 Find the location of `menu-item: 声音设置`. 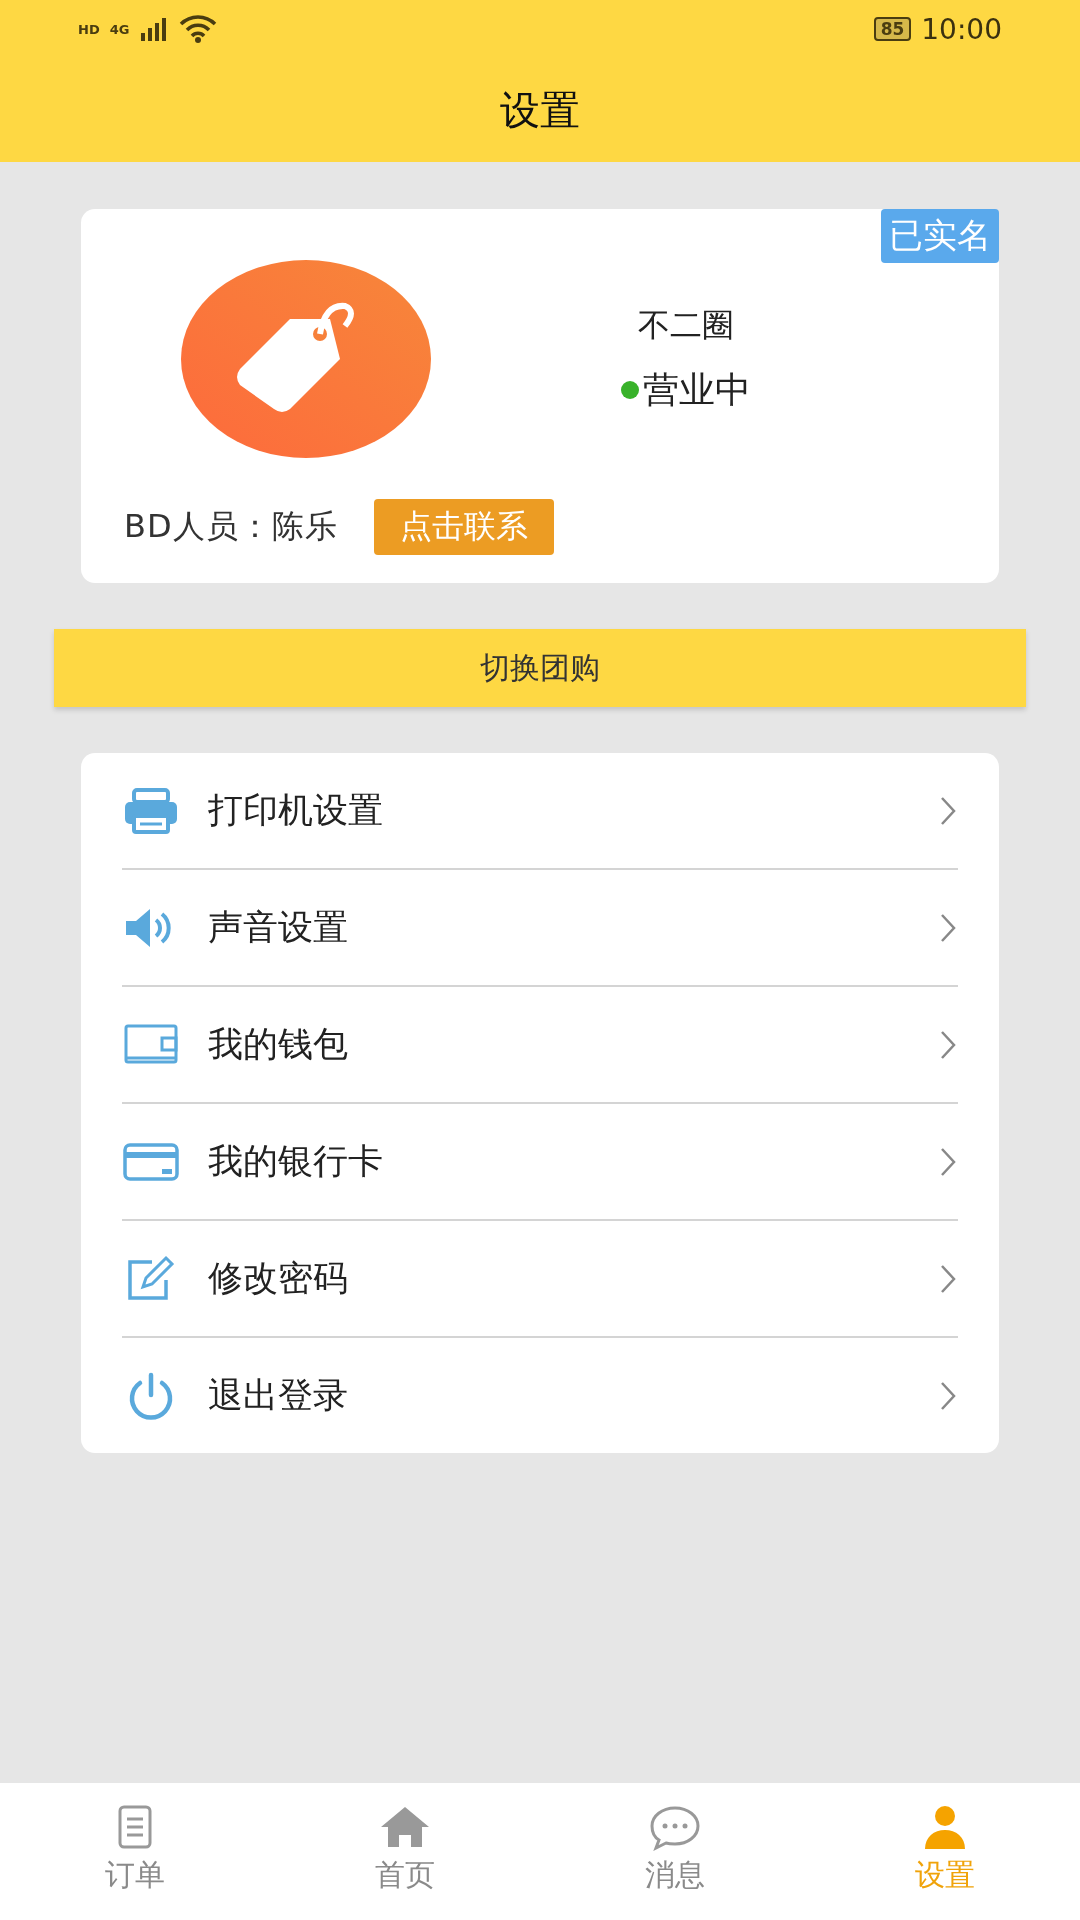

menu-item: 声音设置 is located at coordinates (559, 927).